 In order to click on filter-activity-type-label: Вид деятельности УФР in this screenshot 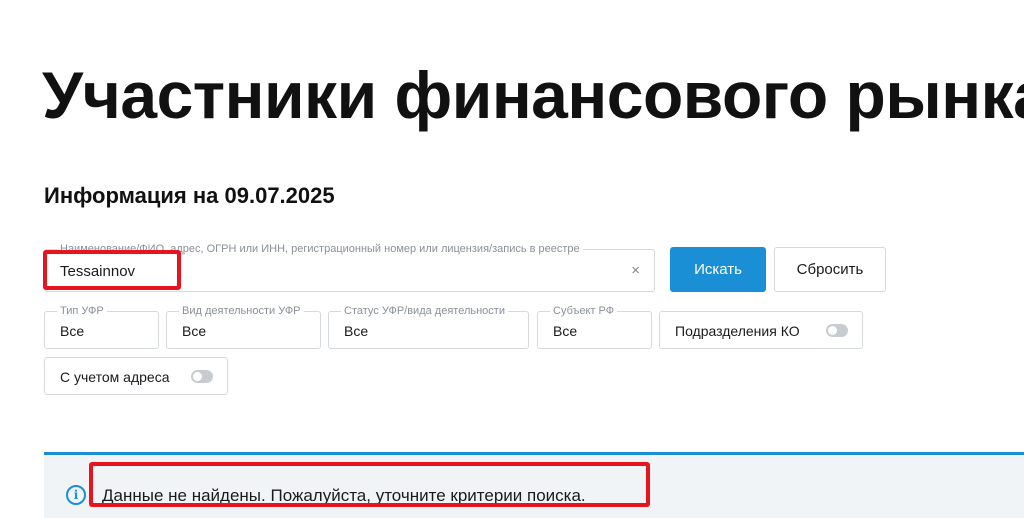, I will do `click(241, 311)`.